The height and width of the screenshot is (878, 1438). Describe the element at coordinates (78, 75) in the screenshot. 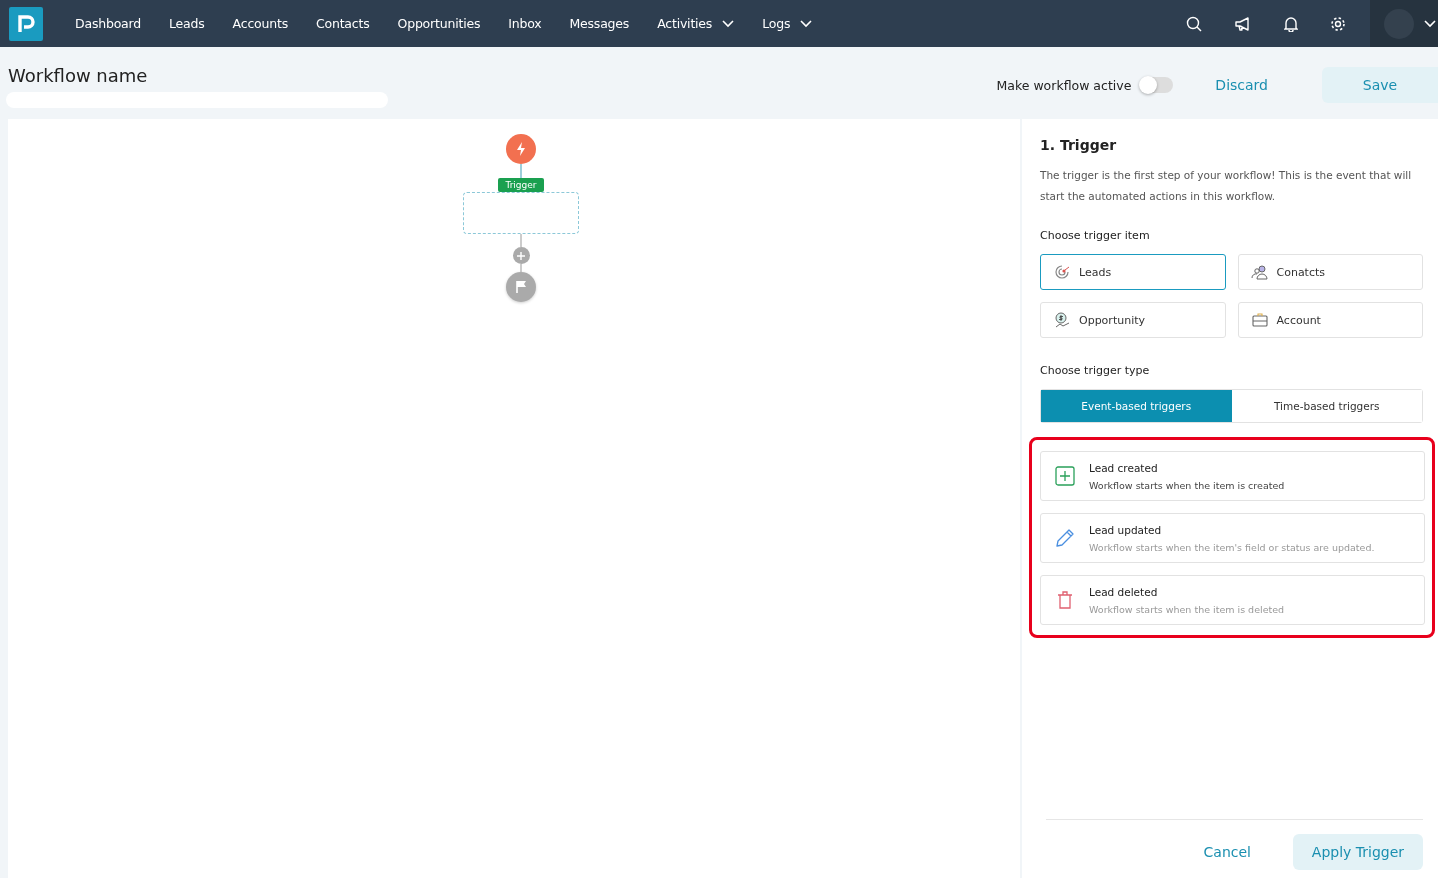

I see `workflow-title: Workflow name` at that location.